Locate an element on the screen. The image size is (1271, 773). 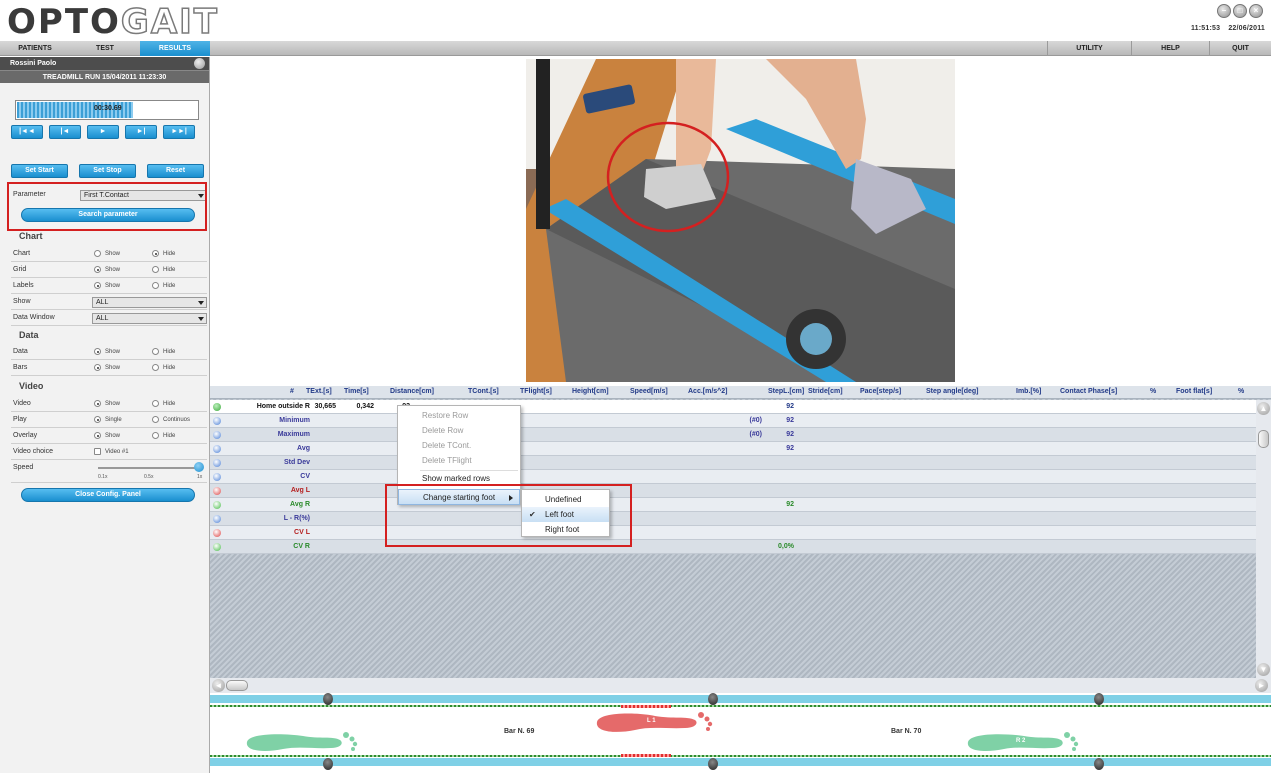
labels-show-radio: Show is located at coordinates (107, 285).